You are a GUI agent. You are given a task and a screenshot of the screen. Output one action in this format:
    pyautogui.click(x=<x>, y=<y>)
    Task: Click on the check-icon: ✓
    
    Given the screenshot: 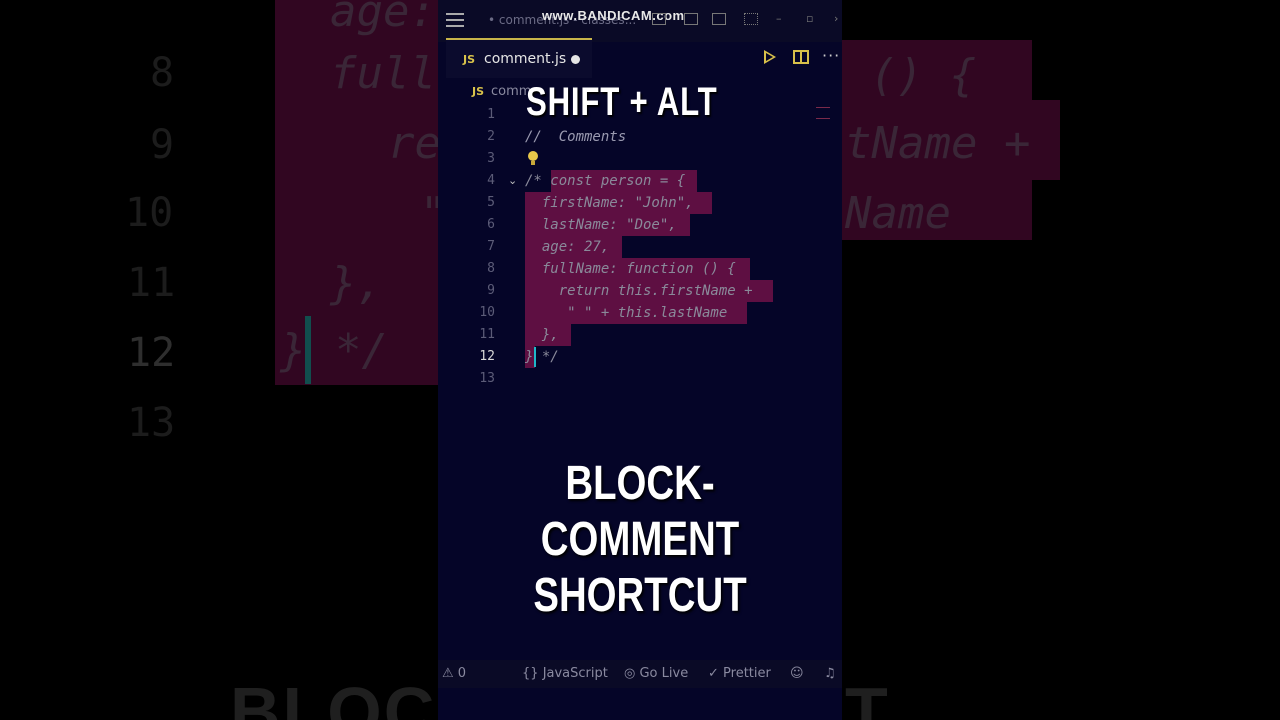 What is the action you would take?
    pyautogui.click(x=713, y=673)
    